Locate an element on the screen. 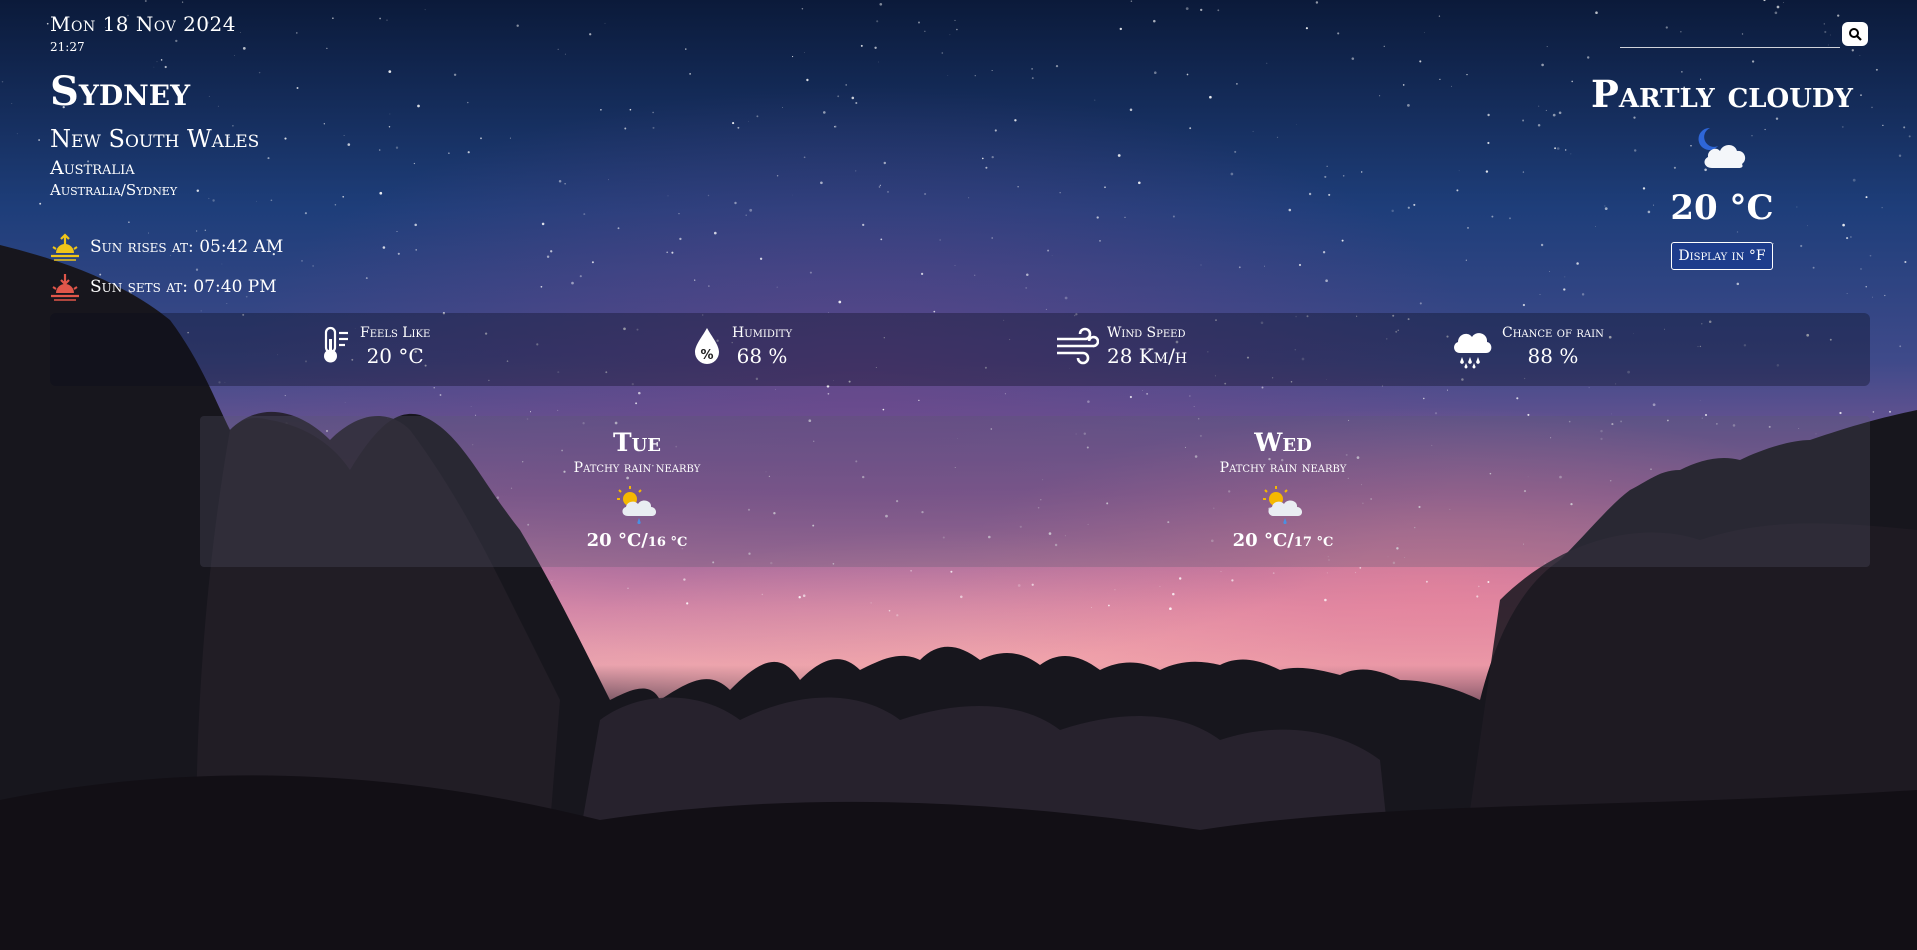  forecast-temperature: 20 °C/16 °C is located at coordinates (637, 540).